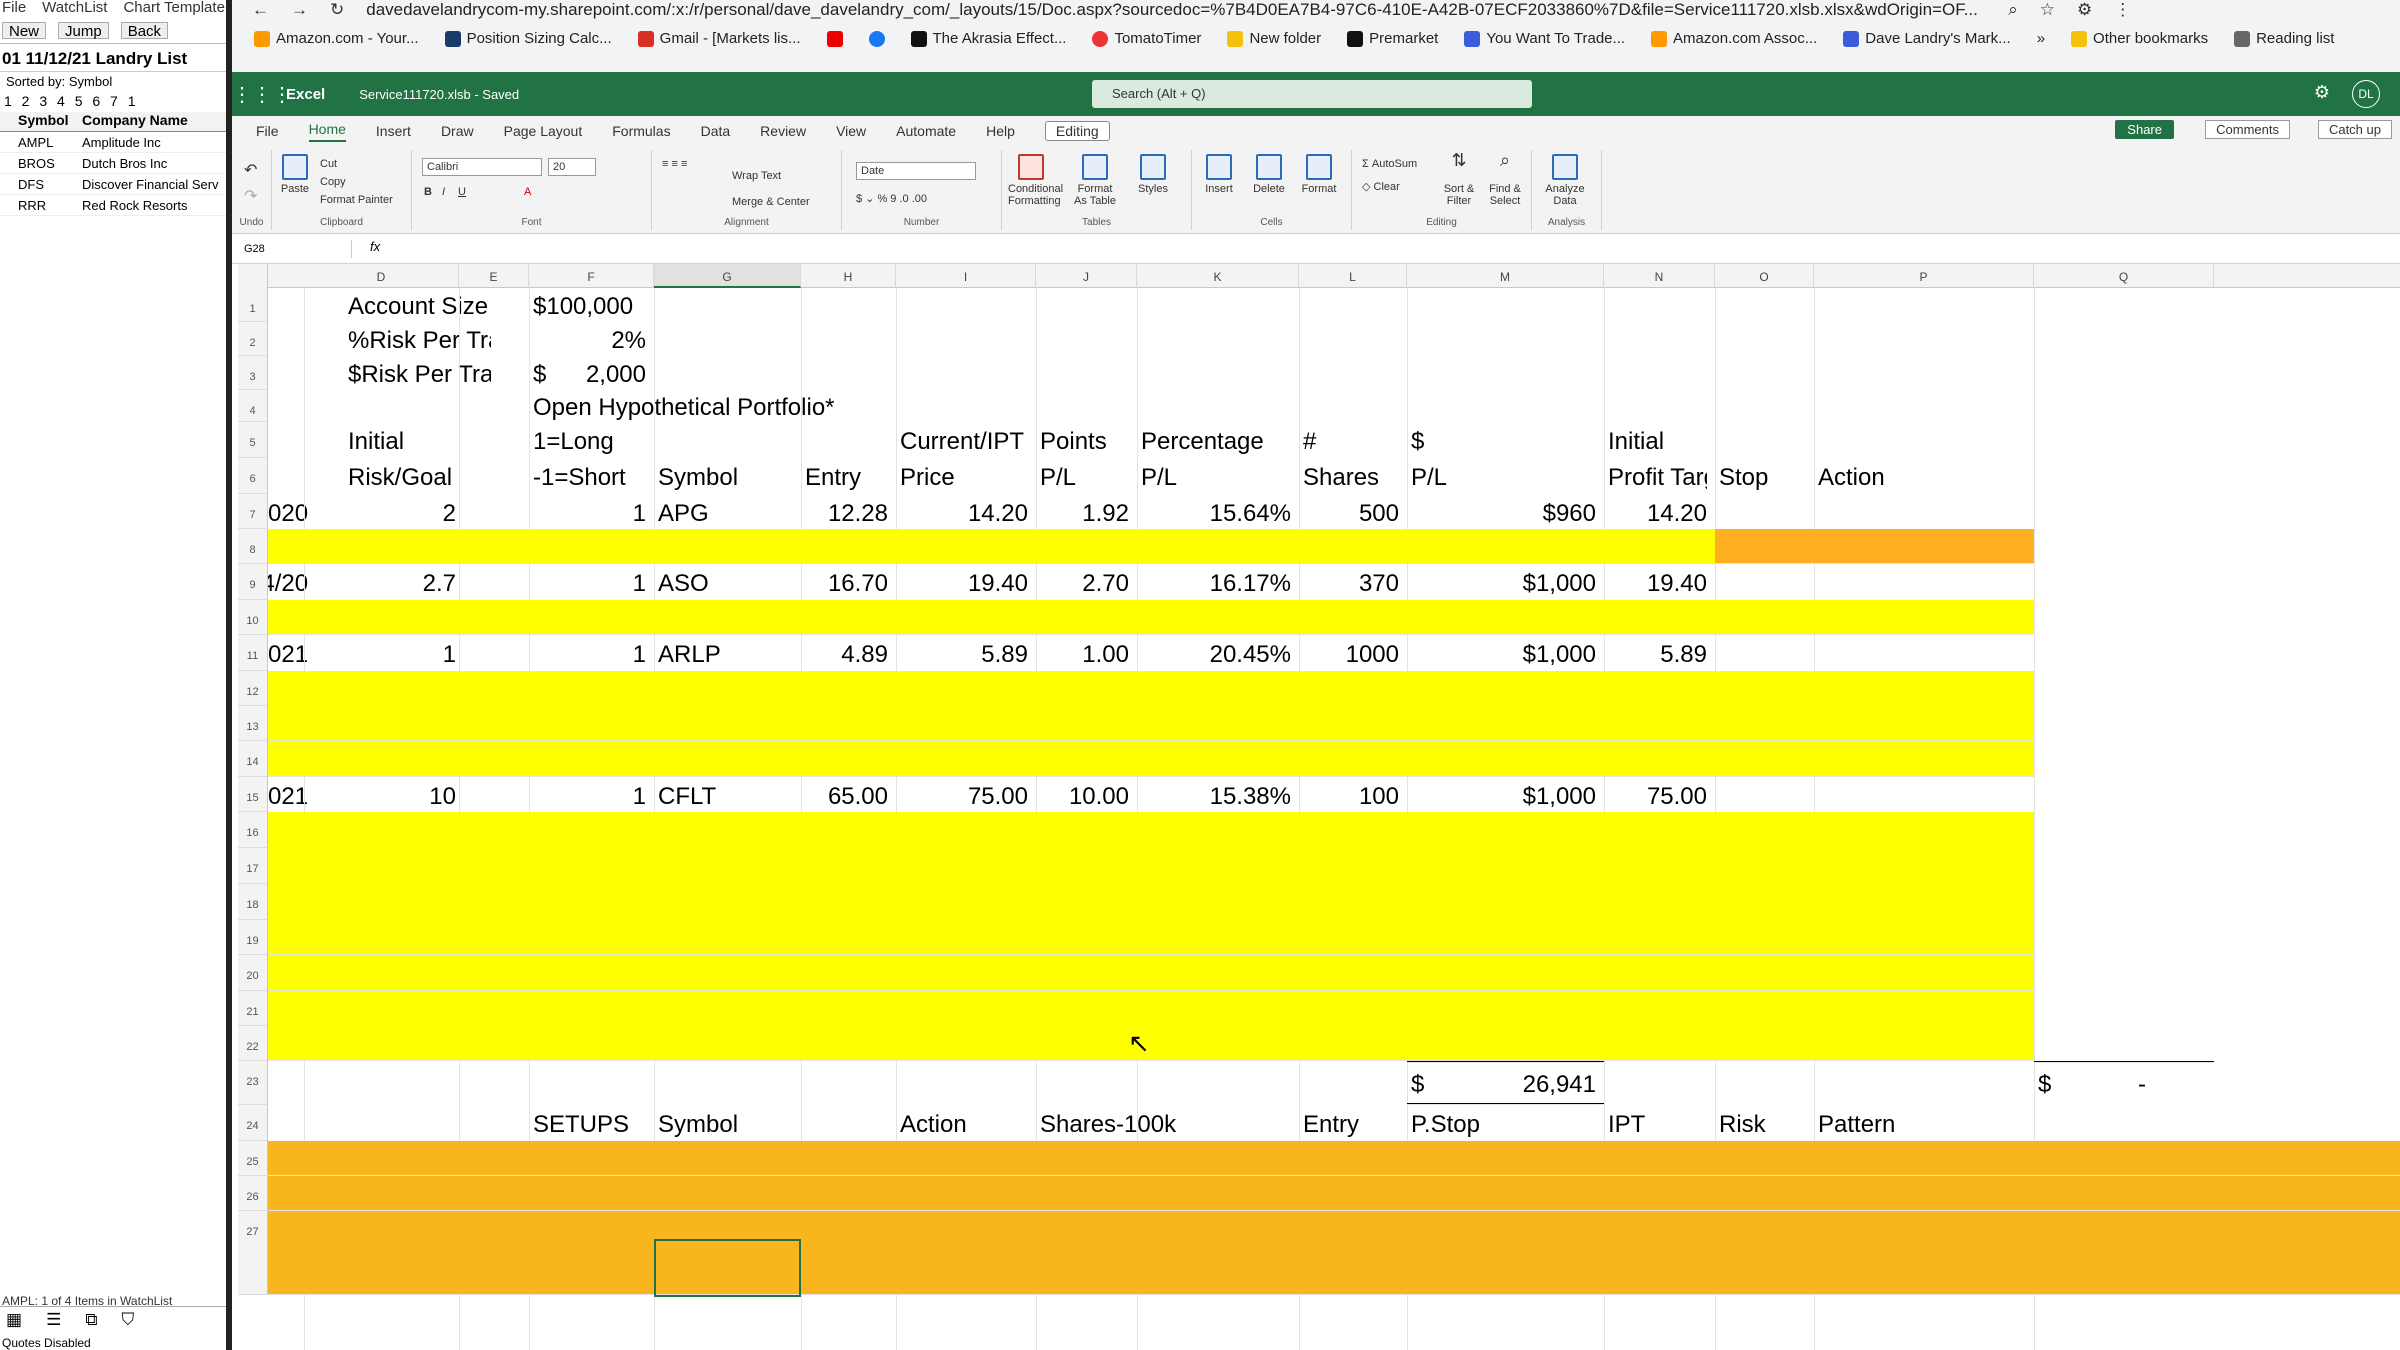  What do you see at coordinates (587, 478) in the screenshot?
I see `header-short: -1=Short` at bounding box center [587, 478].